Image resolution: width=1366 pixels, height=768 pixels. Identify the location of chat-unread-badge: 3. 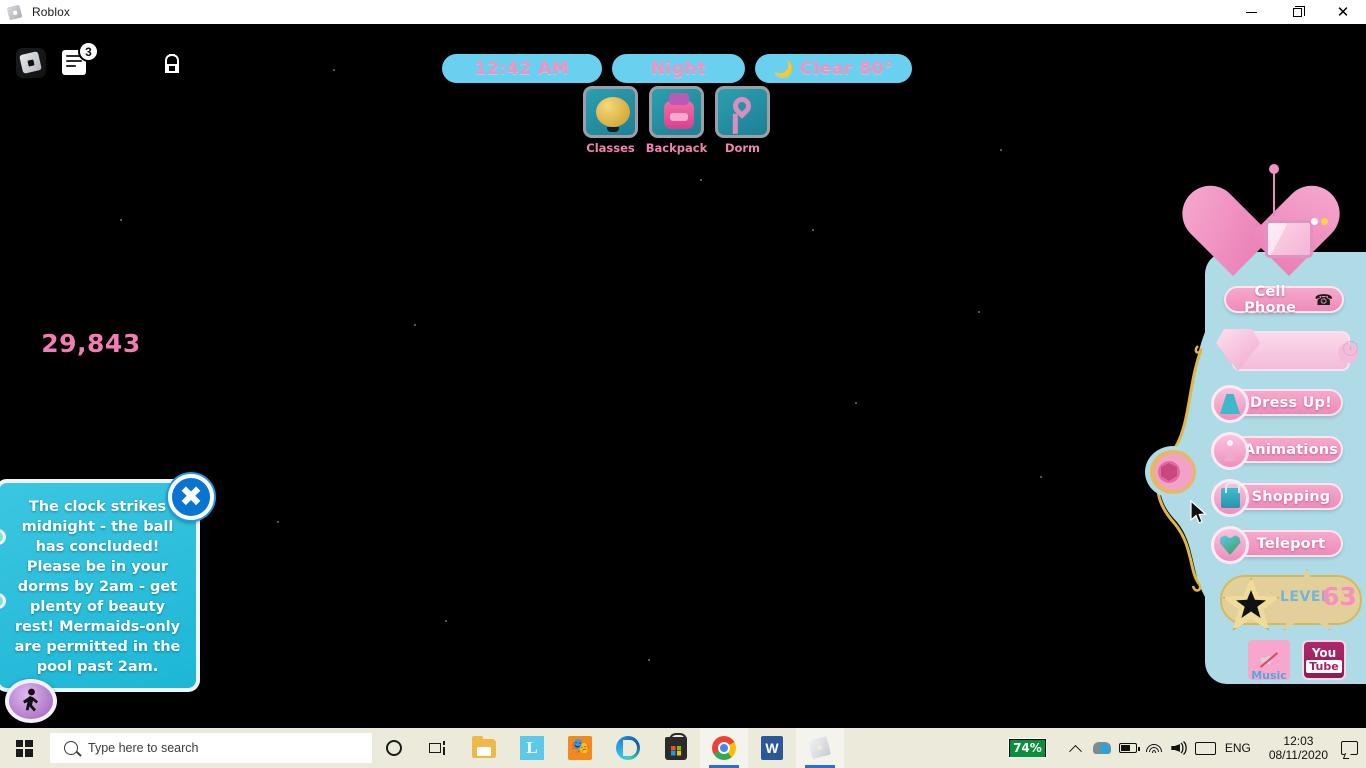
(88, 51).